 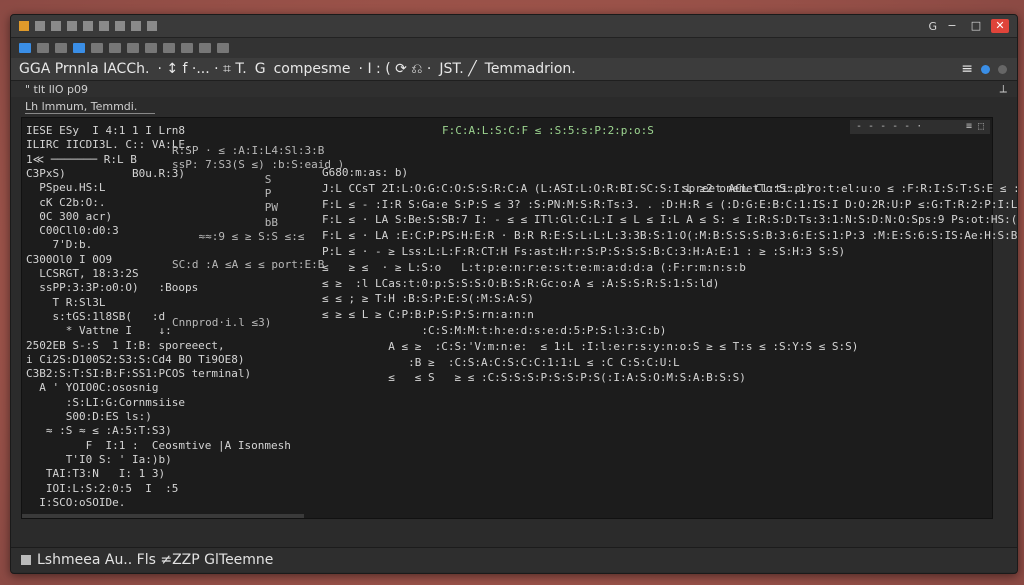 What do you see at coordinates (428, 299) in the screenshot?
I see `right-output-line-9: ≤ ≤ ; ≥ T:H :B:S:P:E:S(:M:S:A:S)` at bounding box center [428, 299].